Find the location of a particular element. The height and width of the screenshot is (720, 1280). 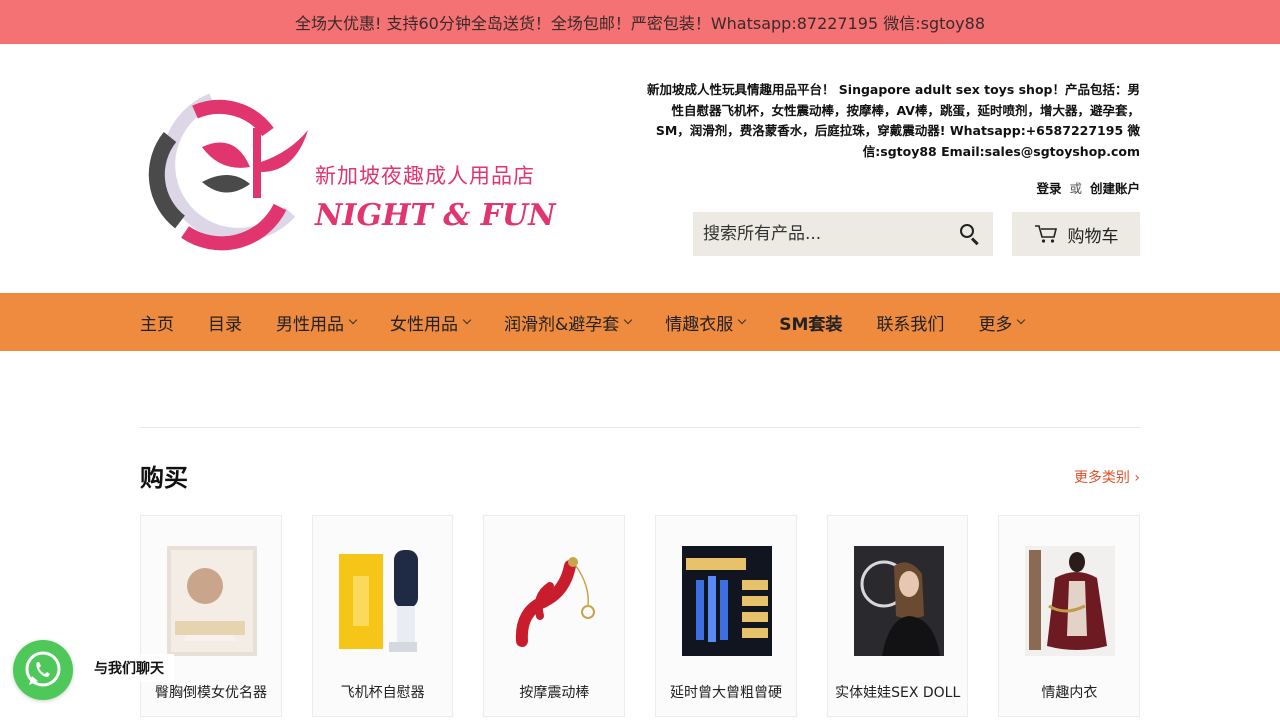

nav-item-catalog: 目录 is located at coordinates (225, 322).